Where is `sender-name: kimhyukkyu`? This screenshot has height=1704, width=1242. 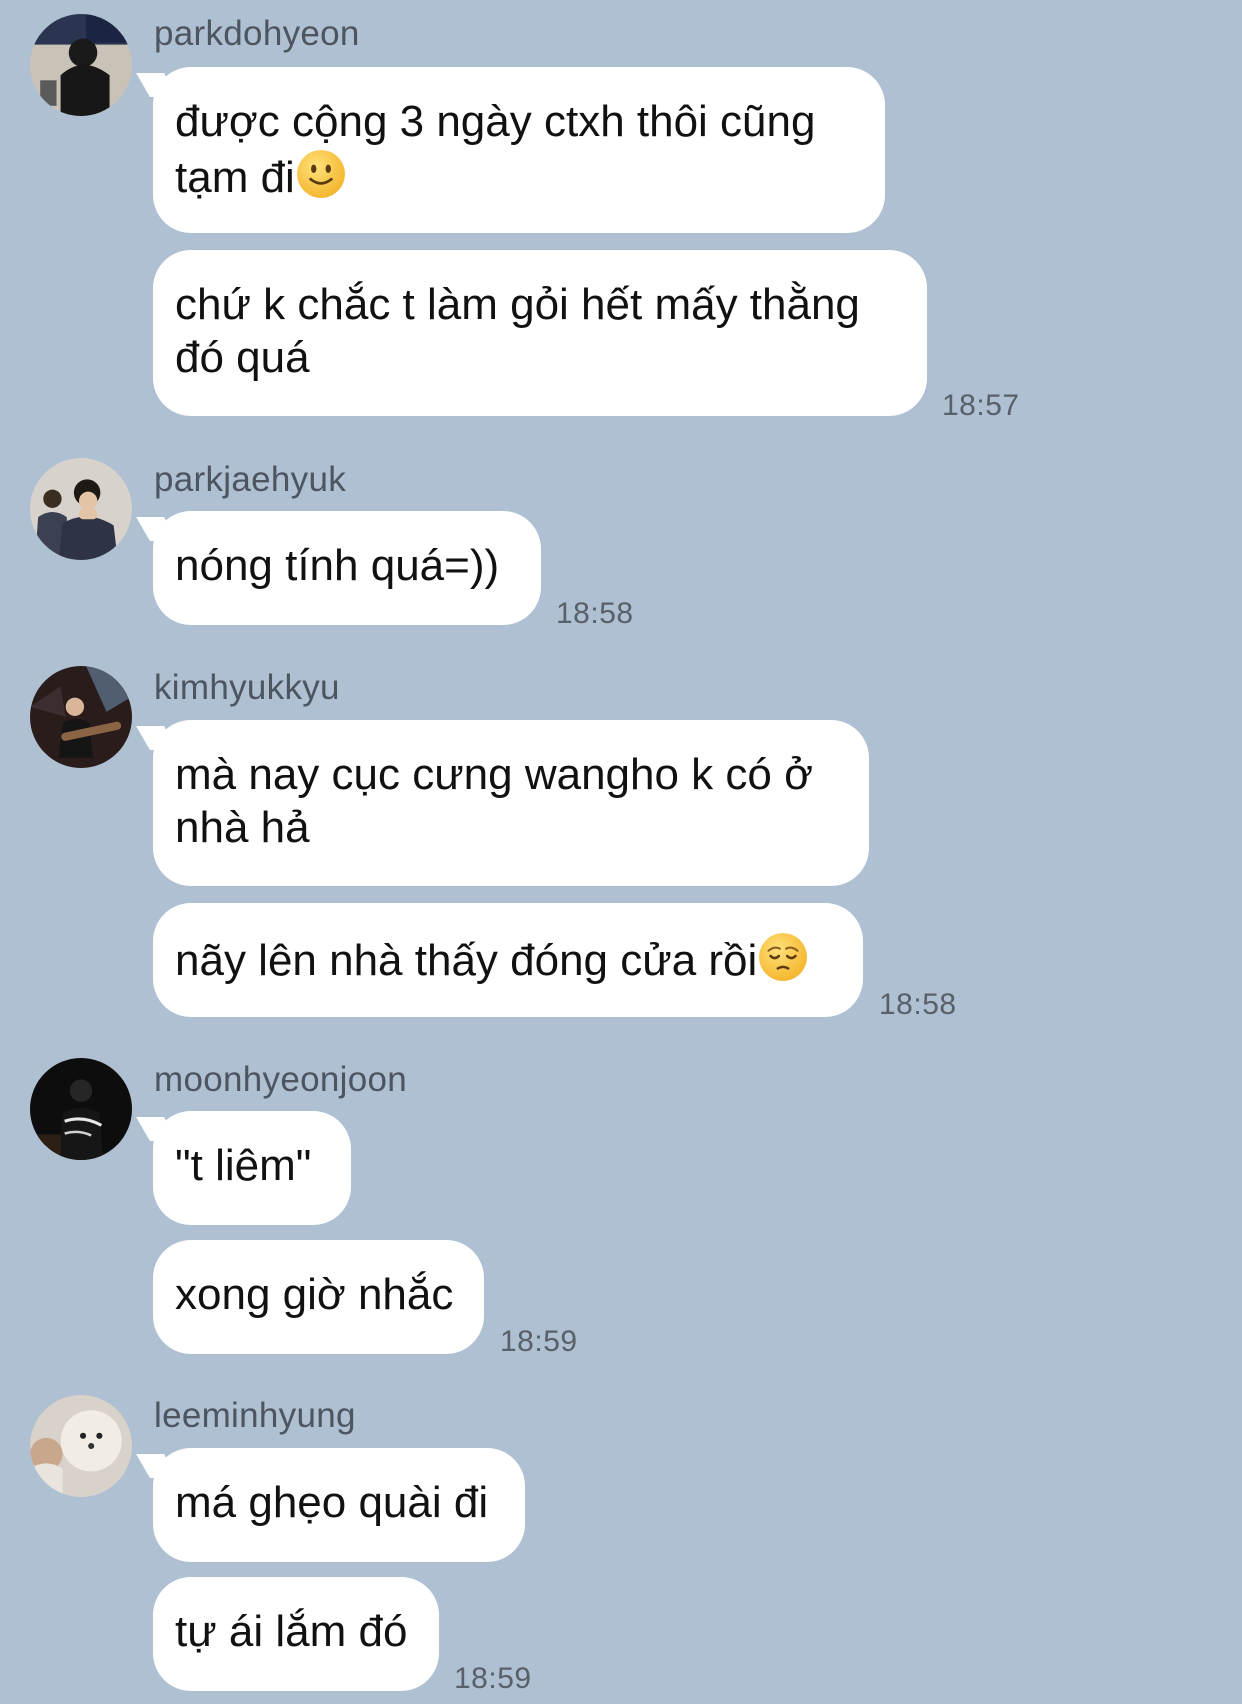
sender-name: kimhyukkyu is located at coordinates (247, 687).